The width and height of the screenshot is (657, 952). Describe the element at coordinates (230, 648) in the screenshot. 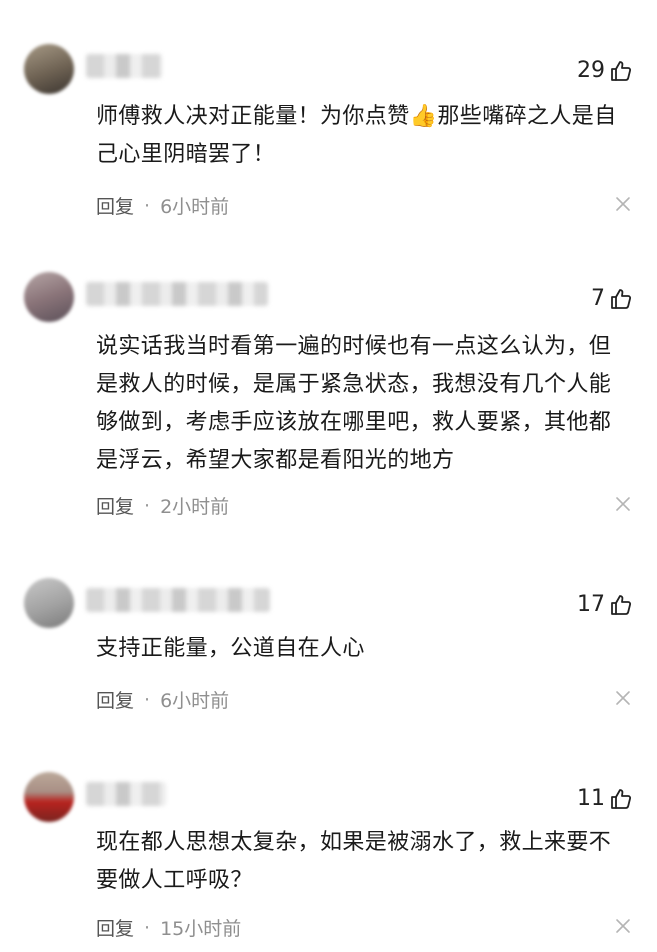

I see `comment-text: 支持正能量，公道自在人心` at that location.